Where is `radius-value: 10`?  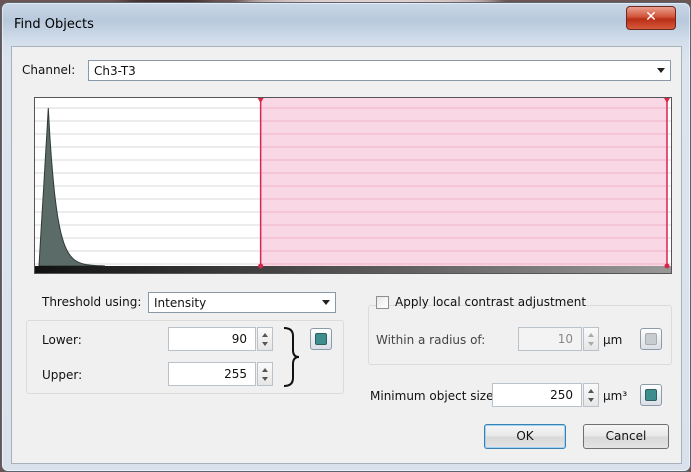 radius-value: 10 is located at coordinates (565, 339).